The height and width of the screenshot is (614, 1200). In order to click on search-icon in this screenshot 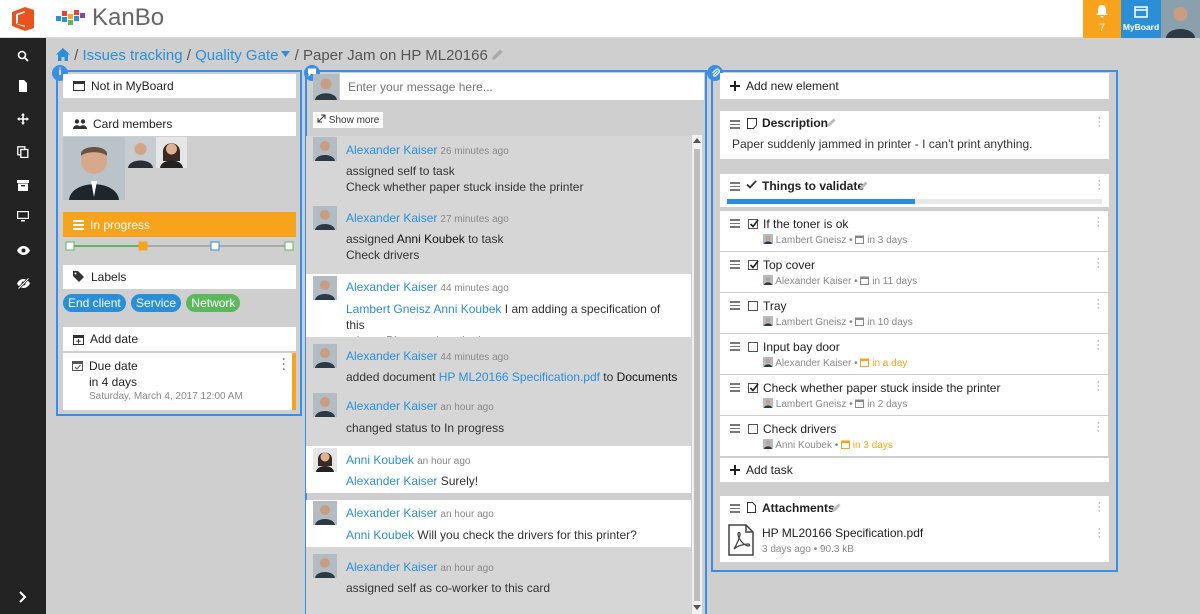, I will do `click(23, 56)`.